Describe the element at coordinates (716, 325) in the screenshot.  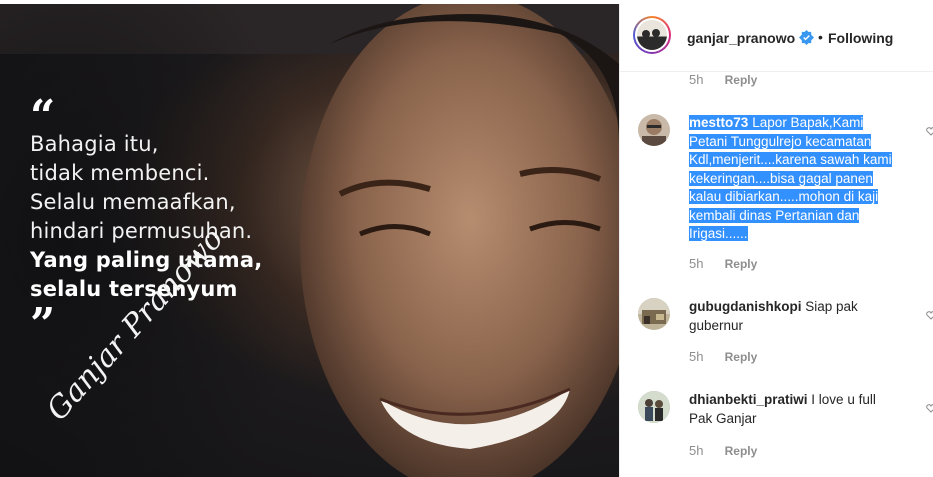
I see `comment-text-line: gubernur` at that location.